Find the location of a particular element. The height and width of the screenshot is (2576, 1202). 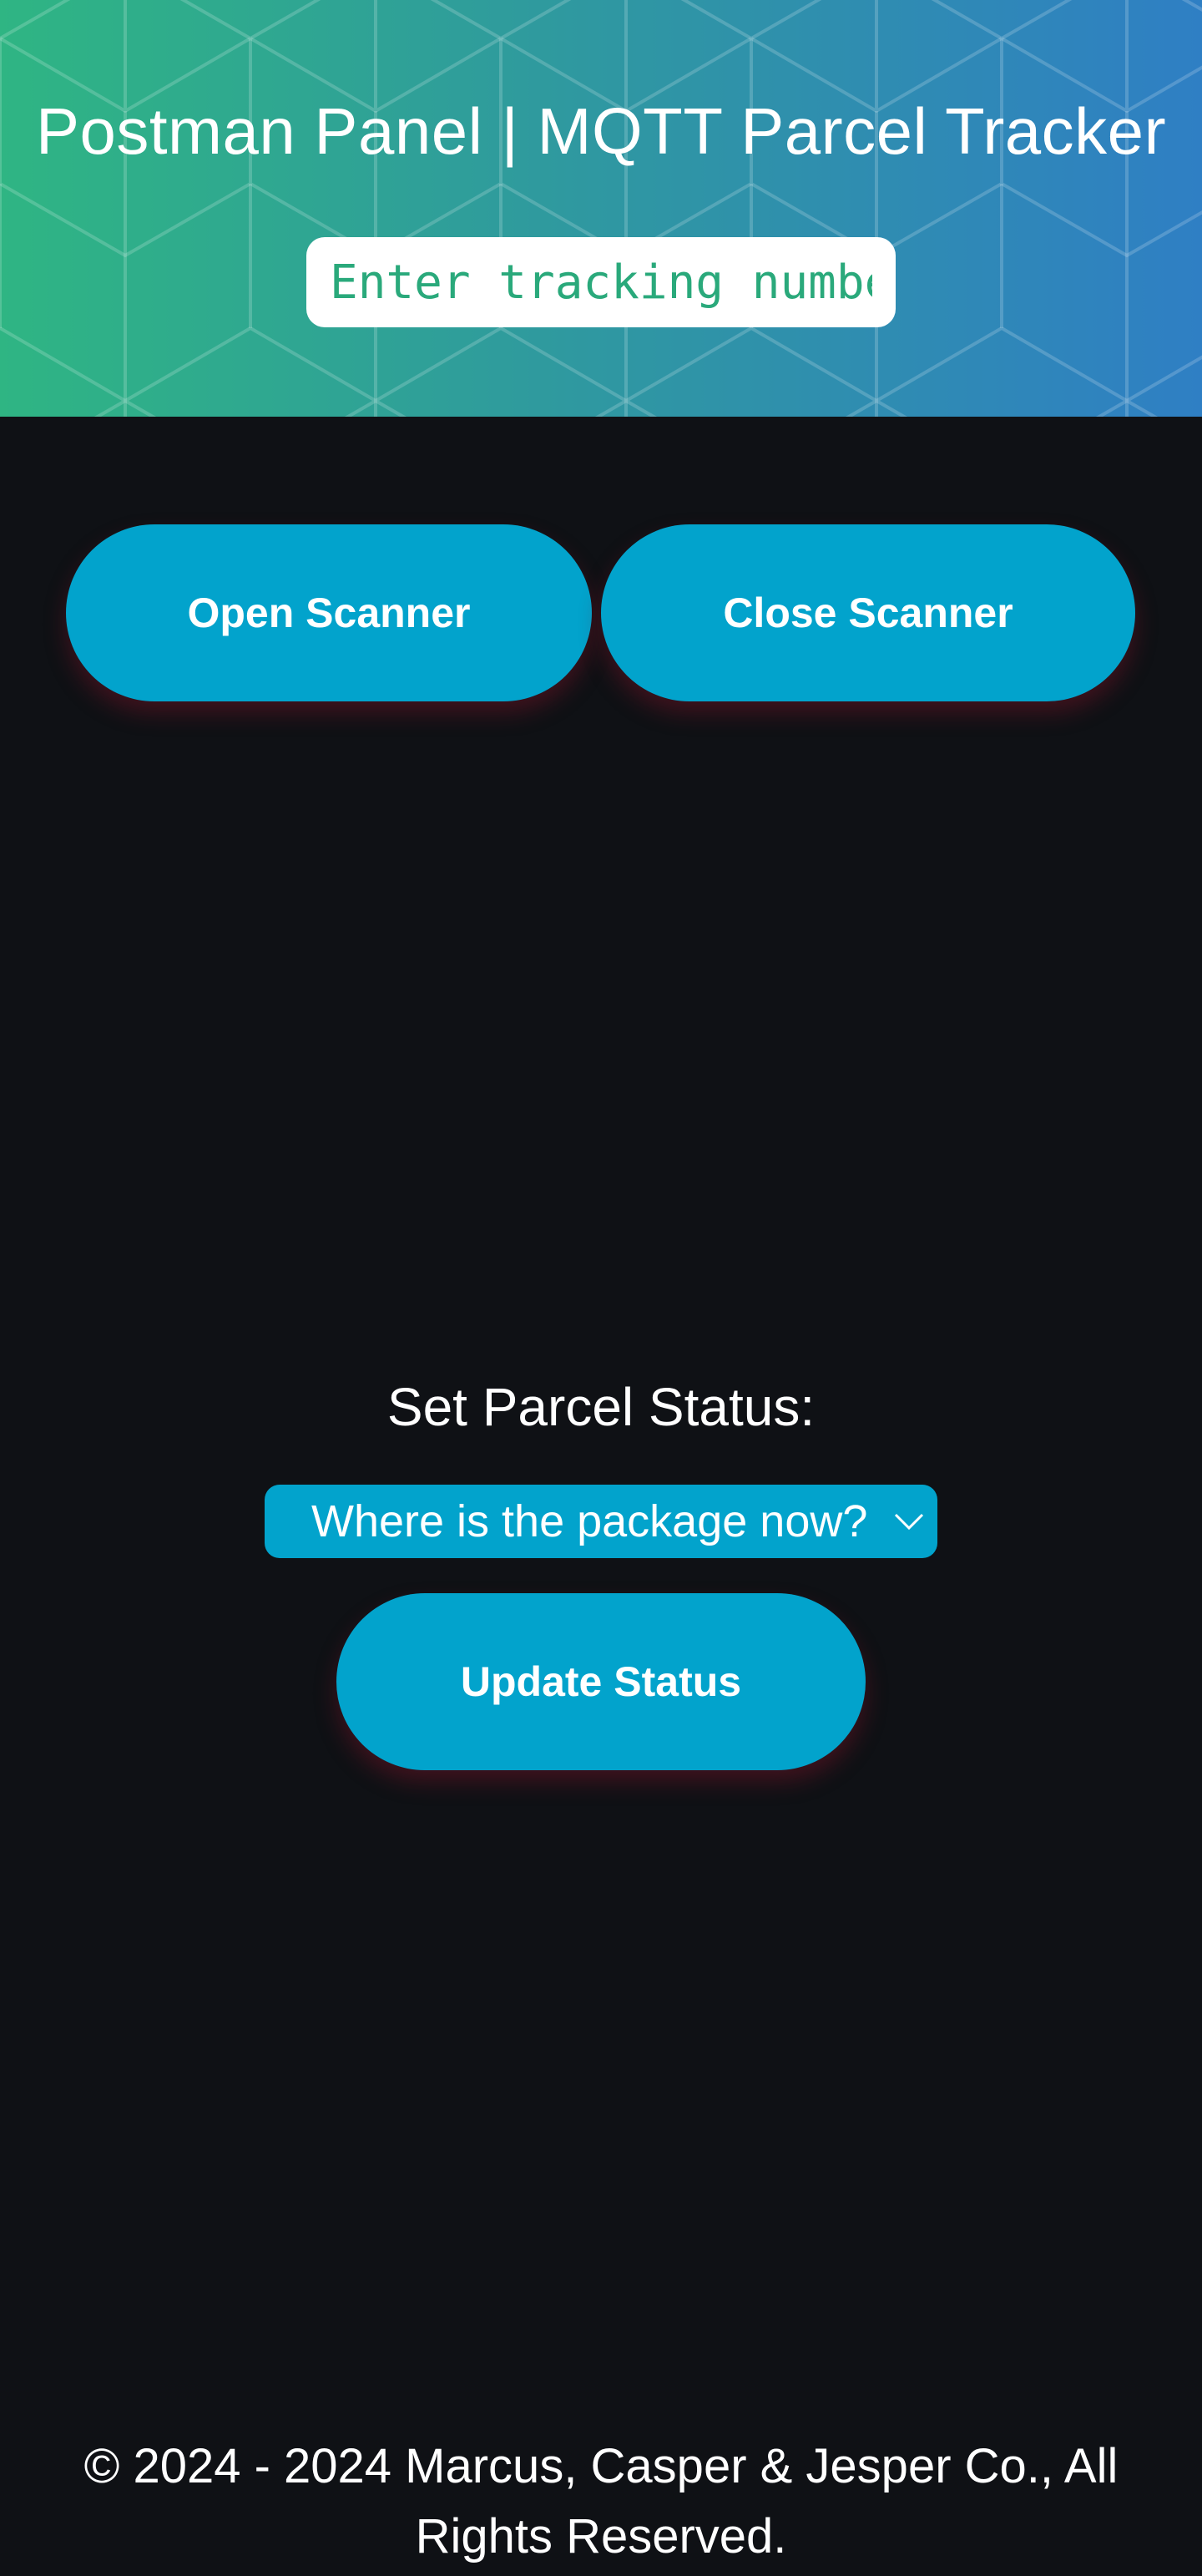

parcel-status-select: Where is the package now? is located at coordinates (601, 1521).